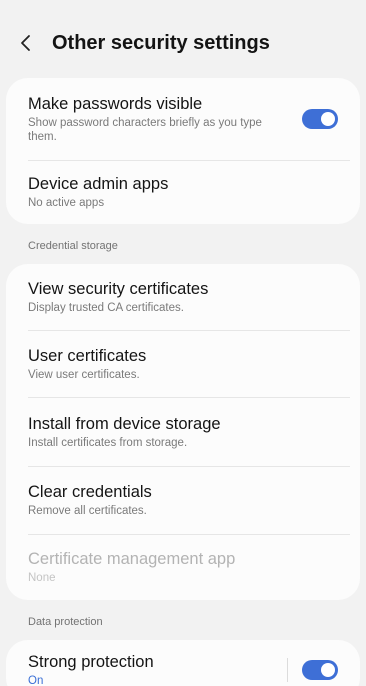 This screenshot has height=686, width=366. Describe the element at coordinates (132, 559) in the screenshot. I see `certificate-management-app-title: Certificate management app` at that location.